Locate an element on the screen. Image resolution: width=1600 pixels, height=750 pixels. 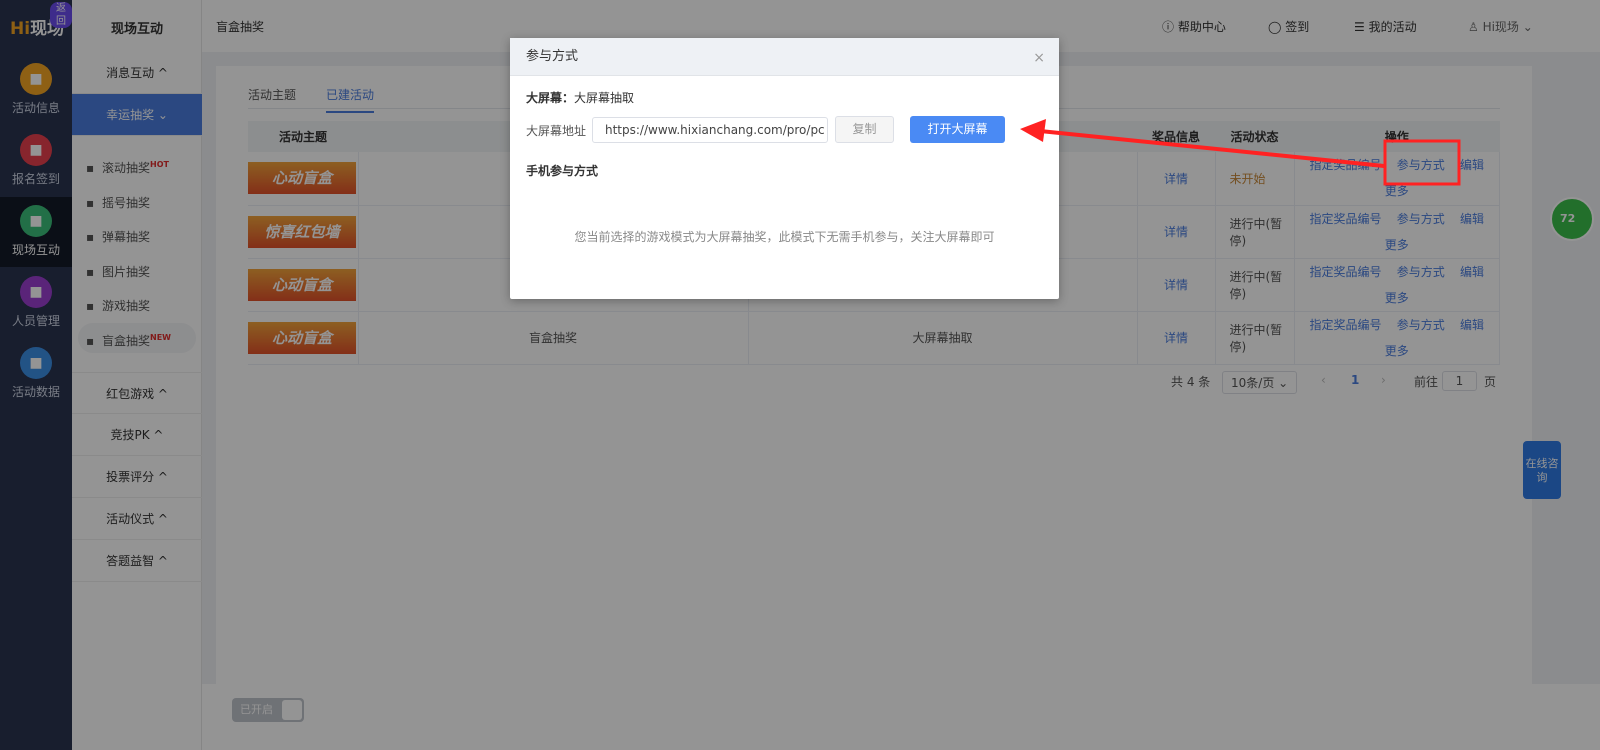
arrow-head-icon is located at coordinates (1033, 130).